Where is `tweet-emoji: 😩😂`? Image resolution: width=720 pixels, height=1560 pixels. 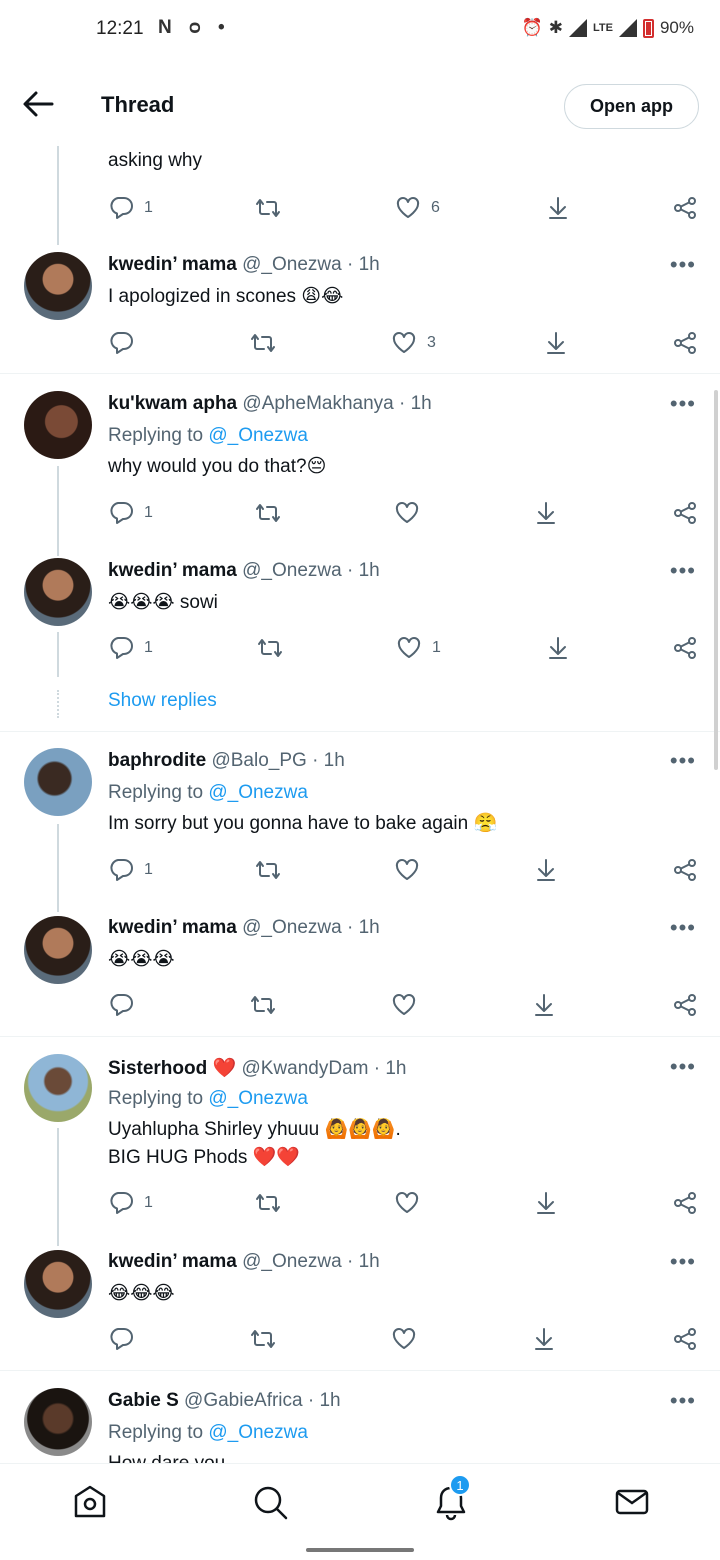
tweet-emoji: 😩😂 is located at coordinates (322, 296).